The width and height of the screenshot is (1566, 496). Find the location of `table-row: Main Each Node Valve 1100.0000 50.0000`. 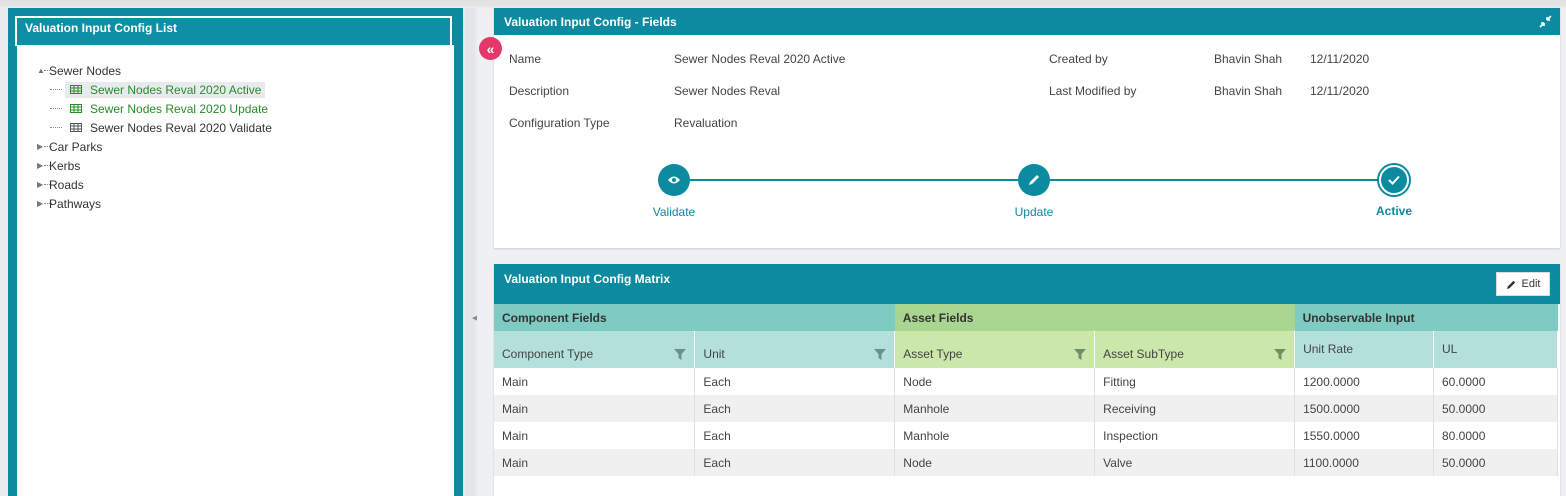

table-row: Main Each Node Valve 1100.0000 50.0000 is located at coordinates (1026, 462).